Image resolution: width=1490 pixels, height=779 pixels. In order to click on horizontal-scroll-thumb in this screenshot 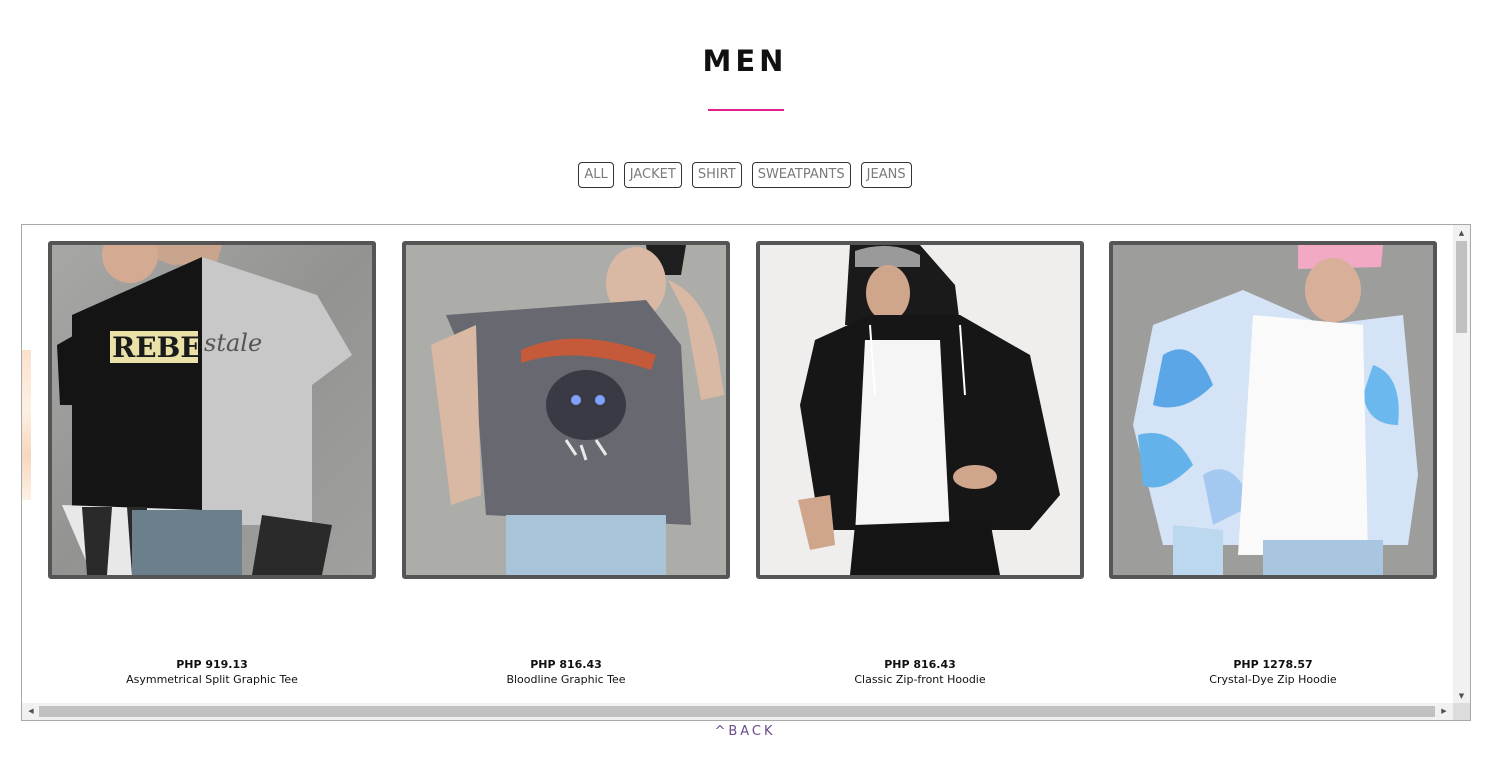, I will do `click(737, 711)`.